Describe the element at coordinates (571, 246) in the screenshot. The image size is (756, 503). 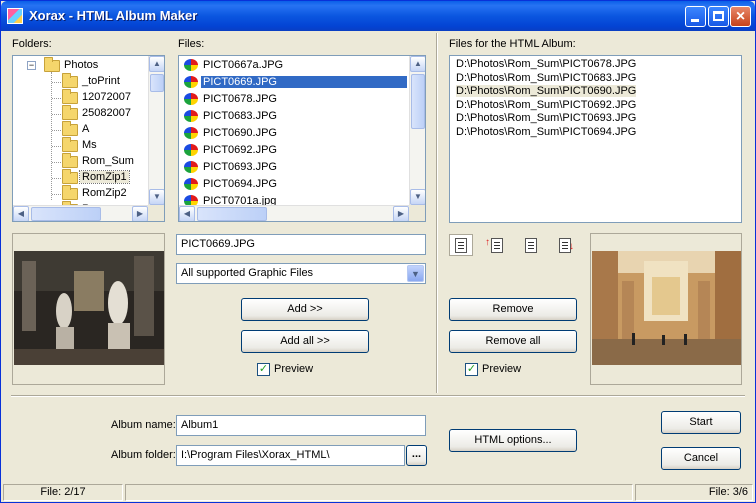
I see `arrow-down-icon: ↓` at that location.